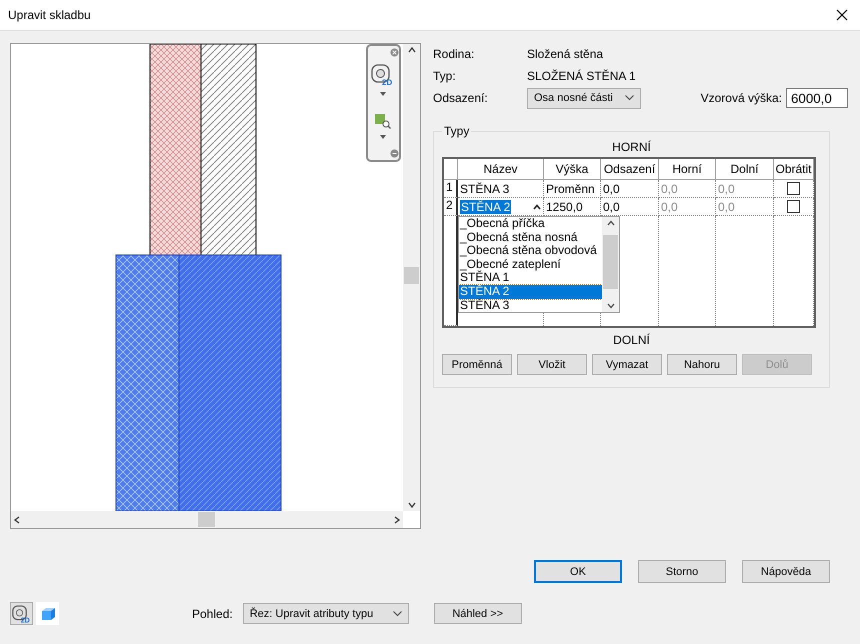  I want to click on action-button: Nahoru, so click(702, 364).